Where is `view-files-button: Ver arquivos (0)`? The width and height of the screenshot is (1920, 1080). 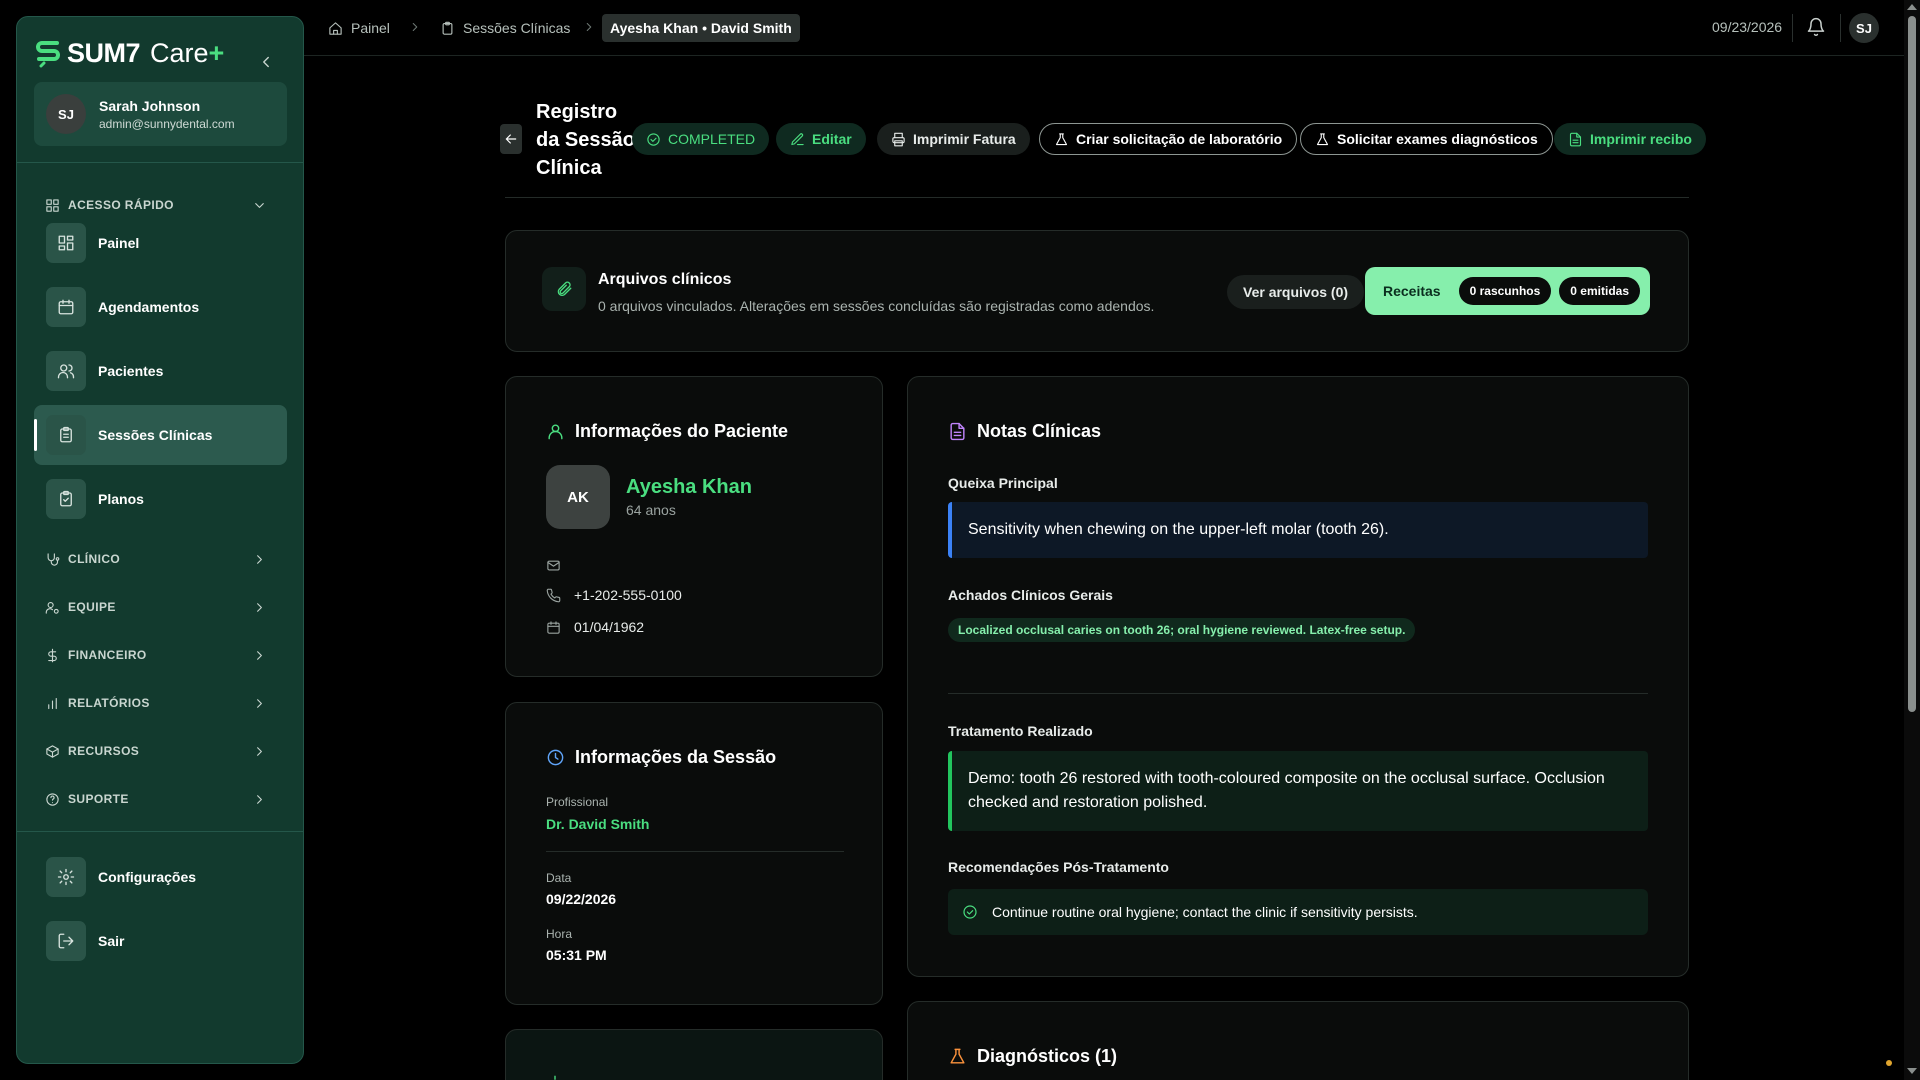
view-files-button: Ver arquivos (0) is located at coordinates (1296, 292).